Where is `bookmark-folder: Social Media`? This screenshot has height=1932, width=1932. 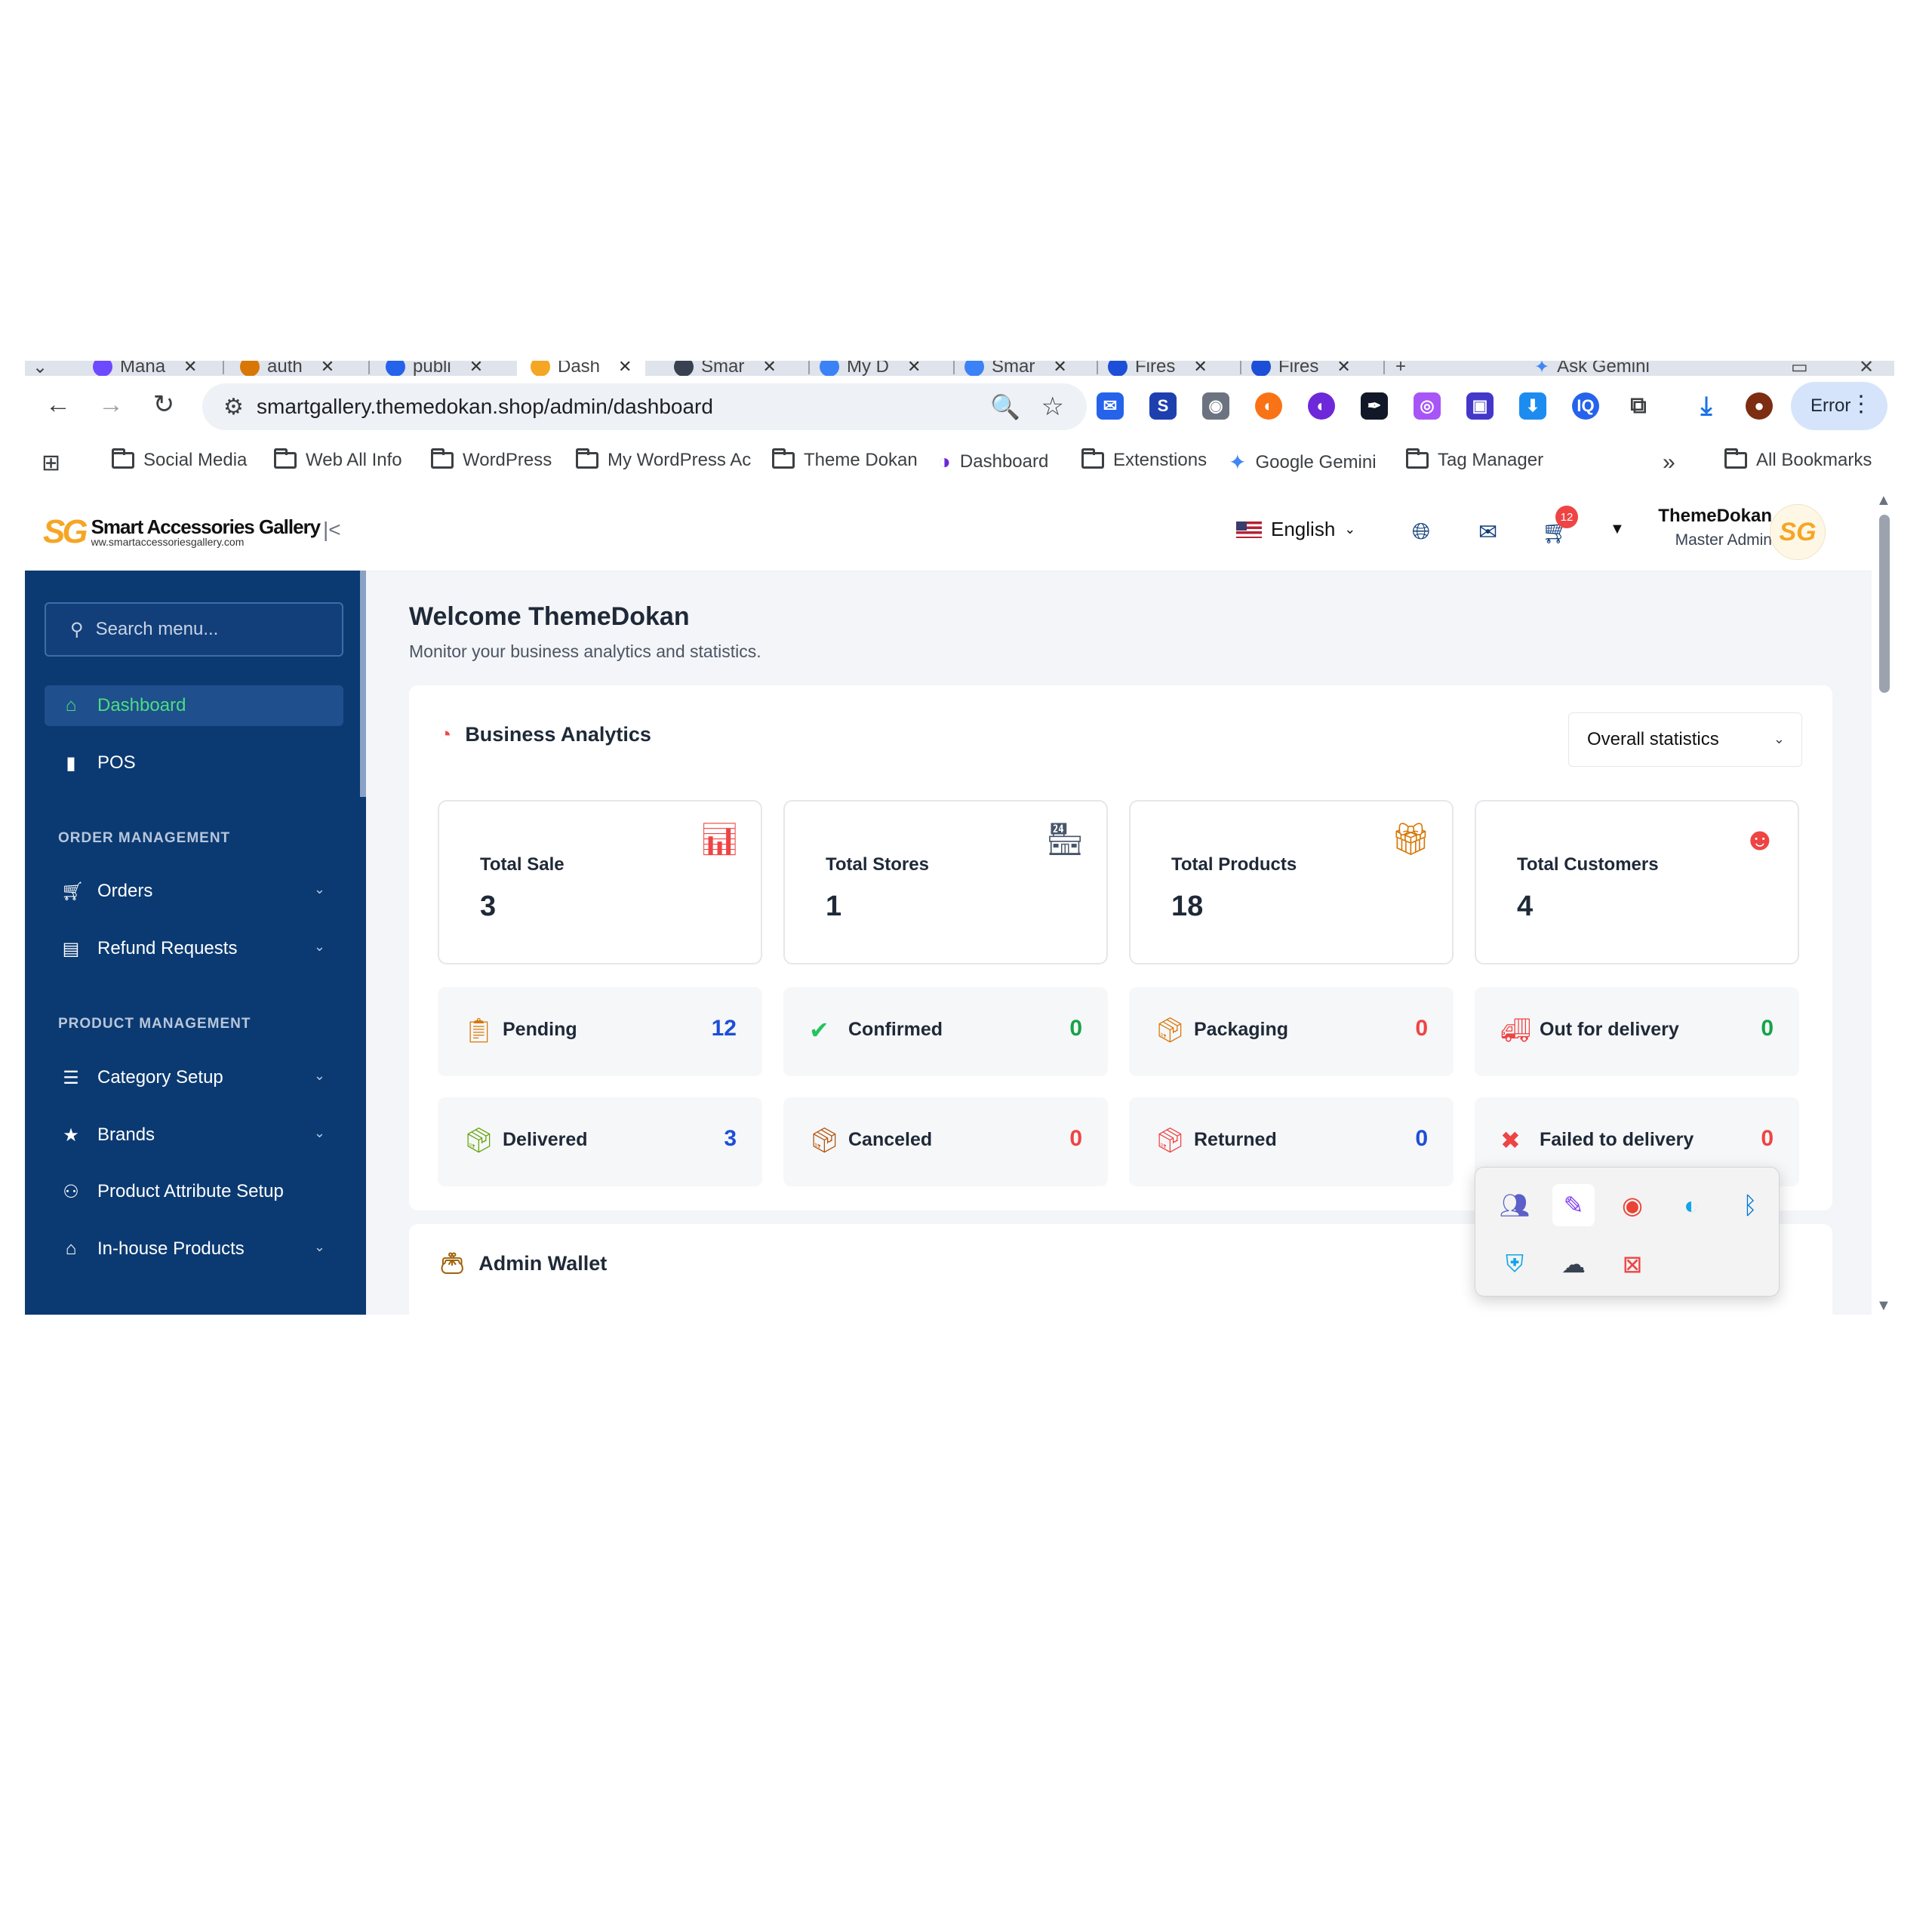
bookmark-folder: Social Media is located at coordinates (179, 459).